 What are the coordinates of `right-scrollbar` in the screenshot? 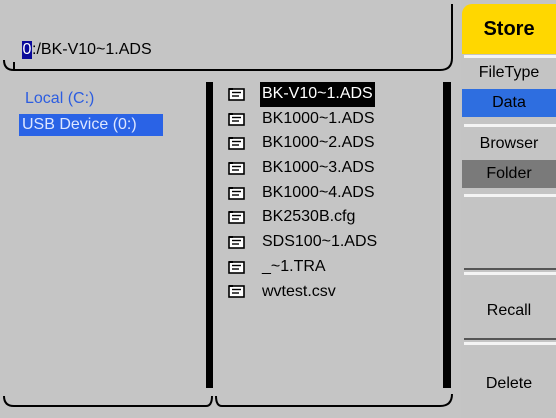 It's located at (447, 235).